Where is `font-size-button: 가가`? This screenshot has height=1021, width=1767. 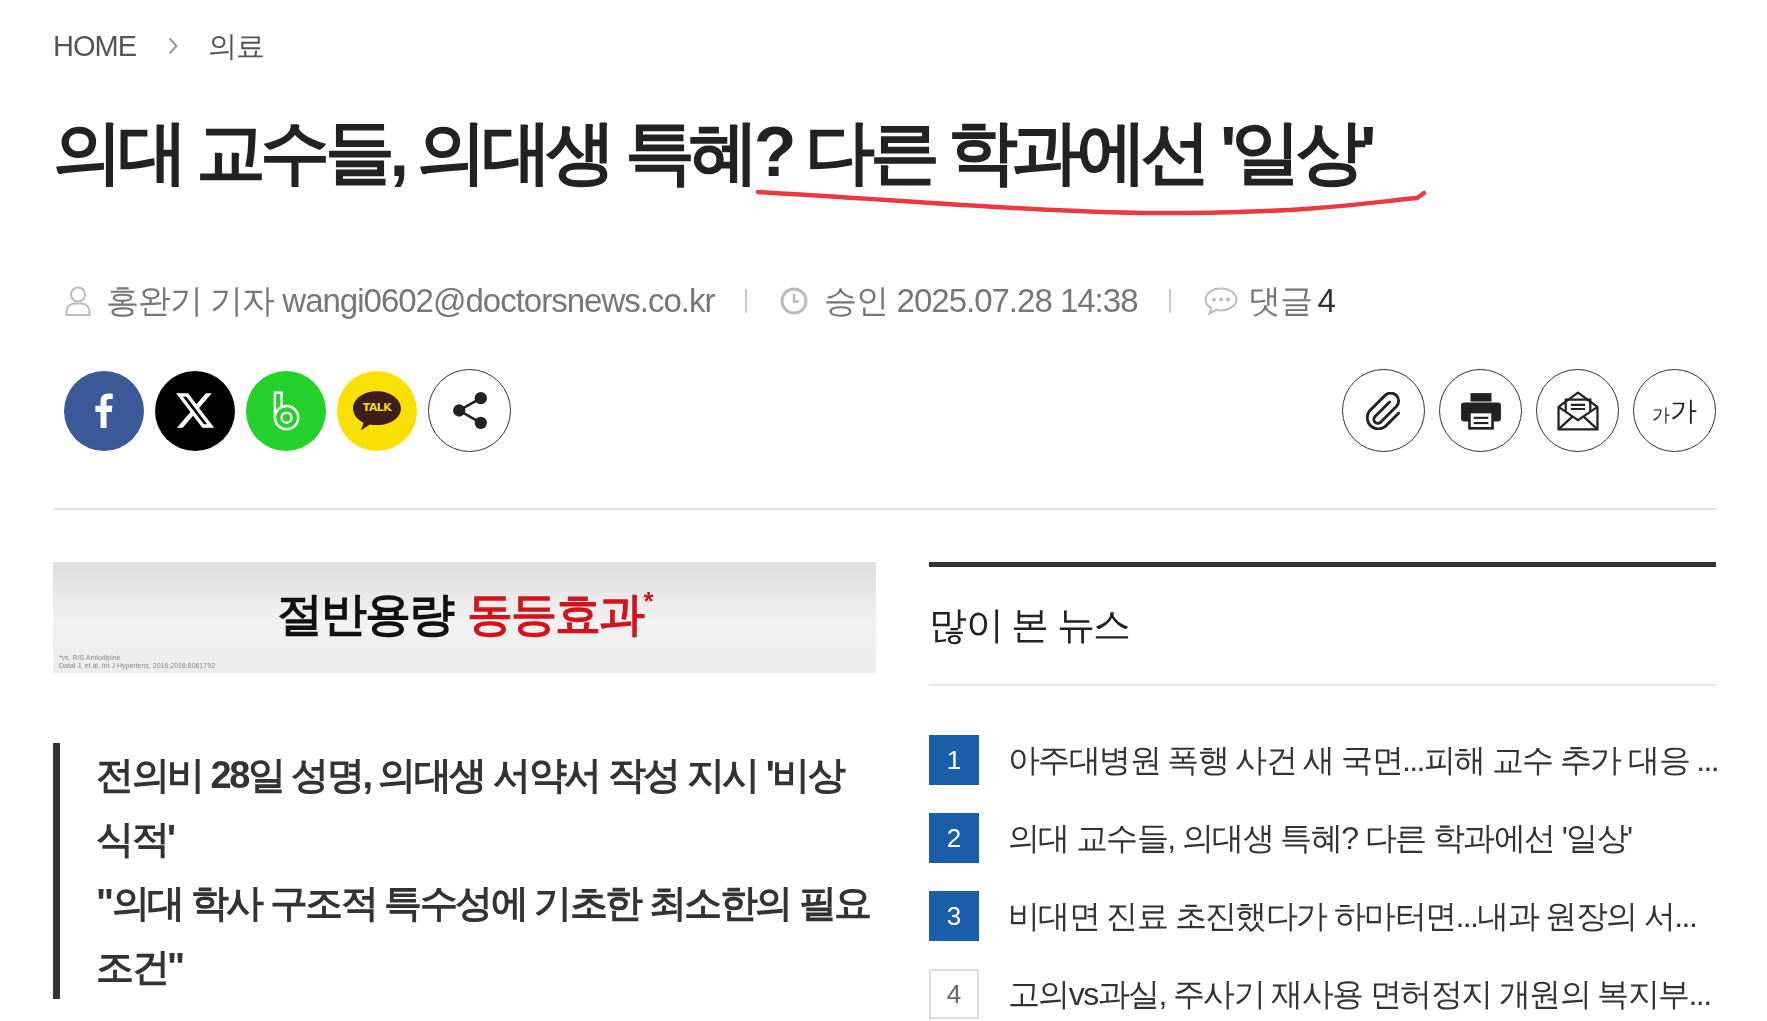 font-size-button: 가가 is located at coordinates (1674, 410).